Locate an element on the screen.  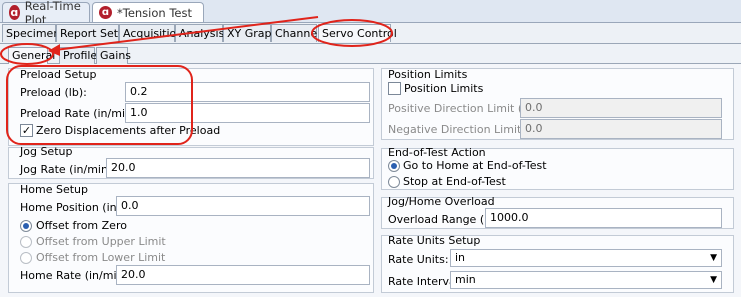
position-limits-title: Position Limits is located at coordinates (428, 74).